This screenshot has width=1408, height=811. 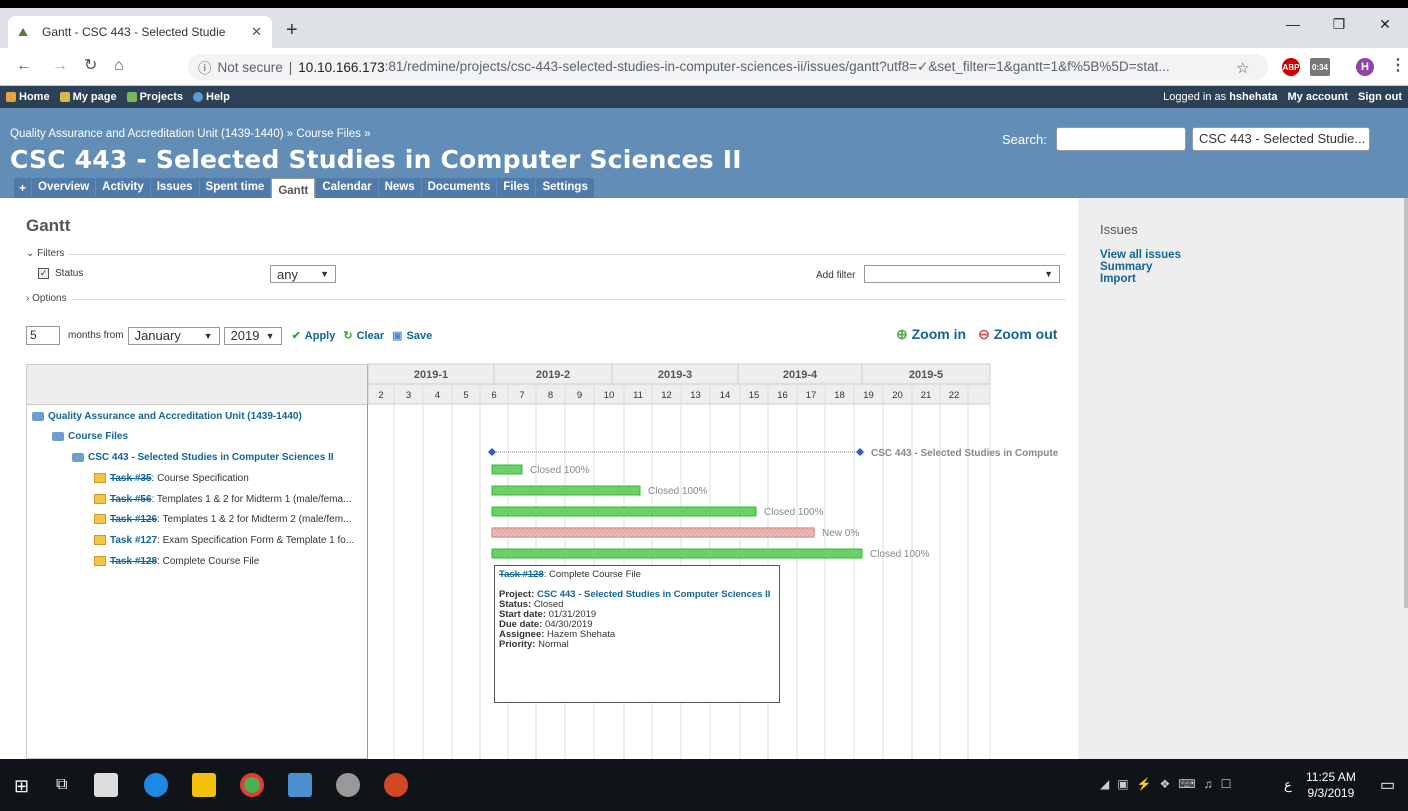 I want to click on my-account-link: My account, so click(x=1317, y=97).